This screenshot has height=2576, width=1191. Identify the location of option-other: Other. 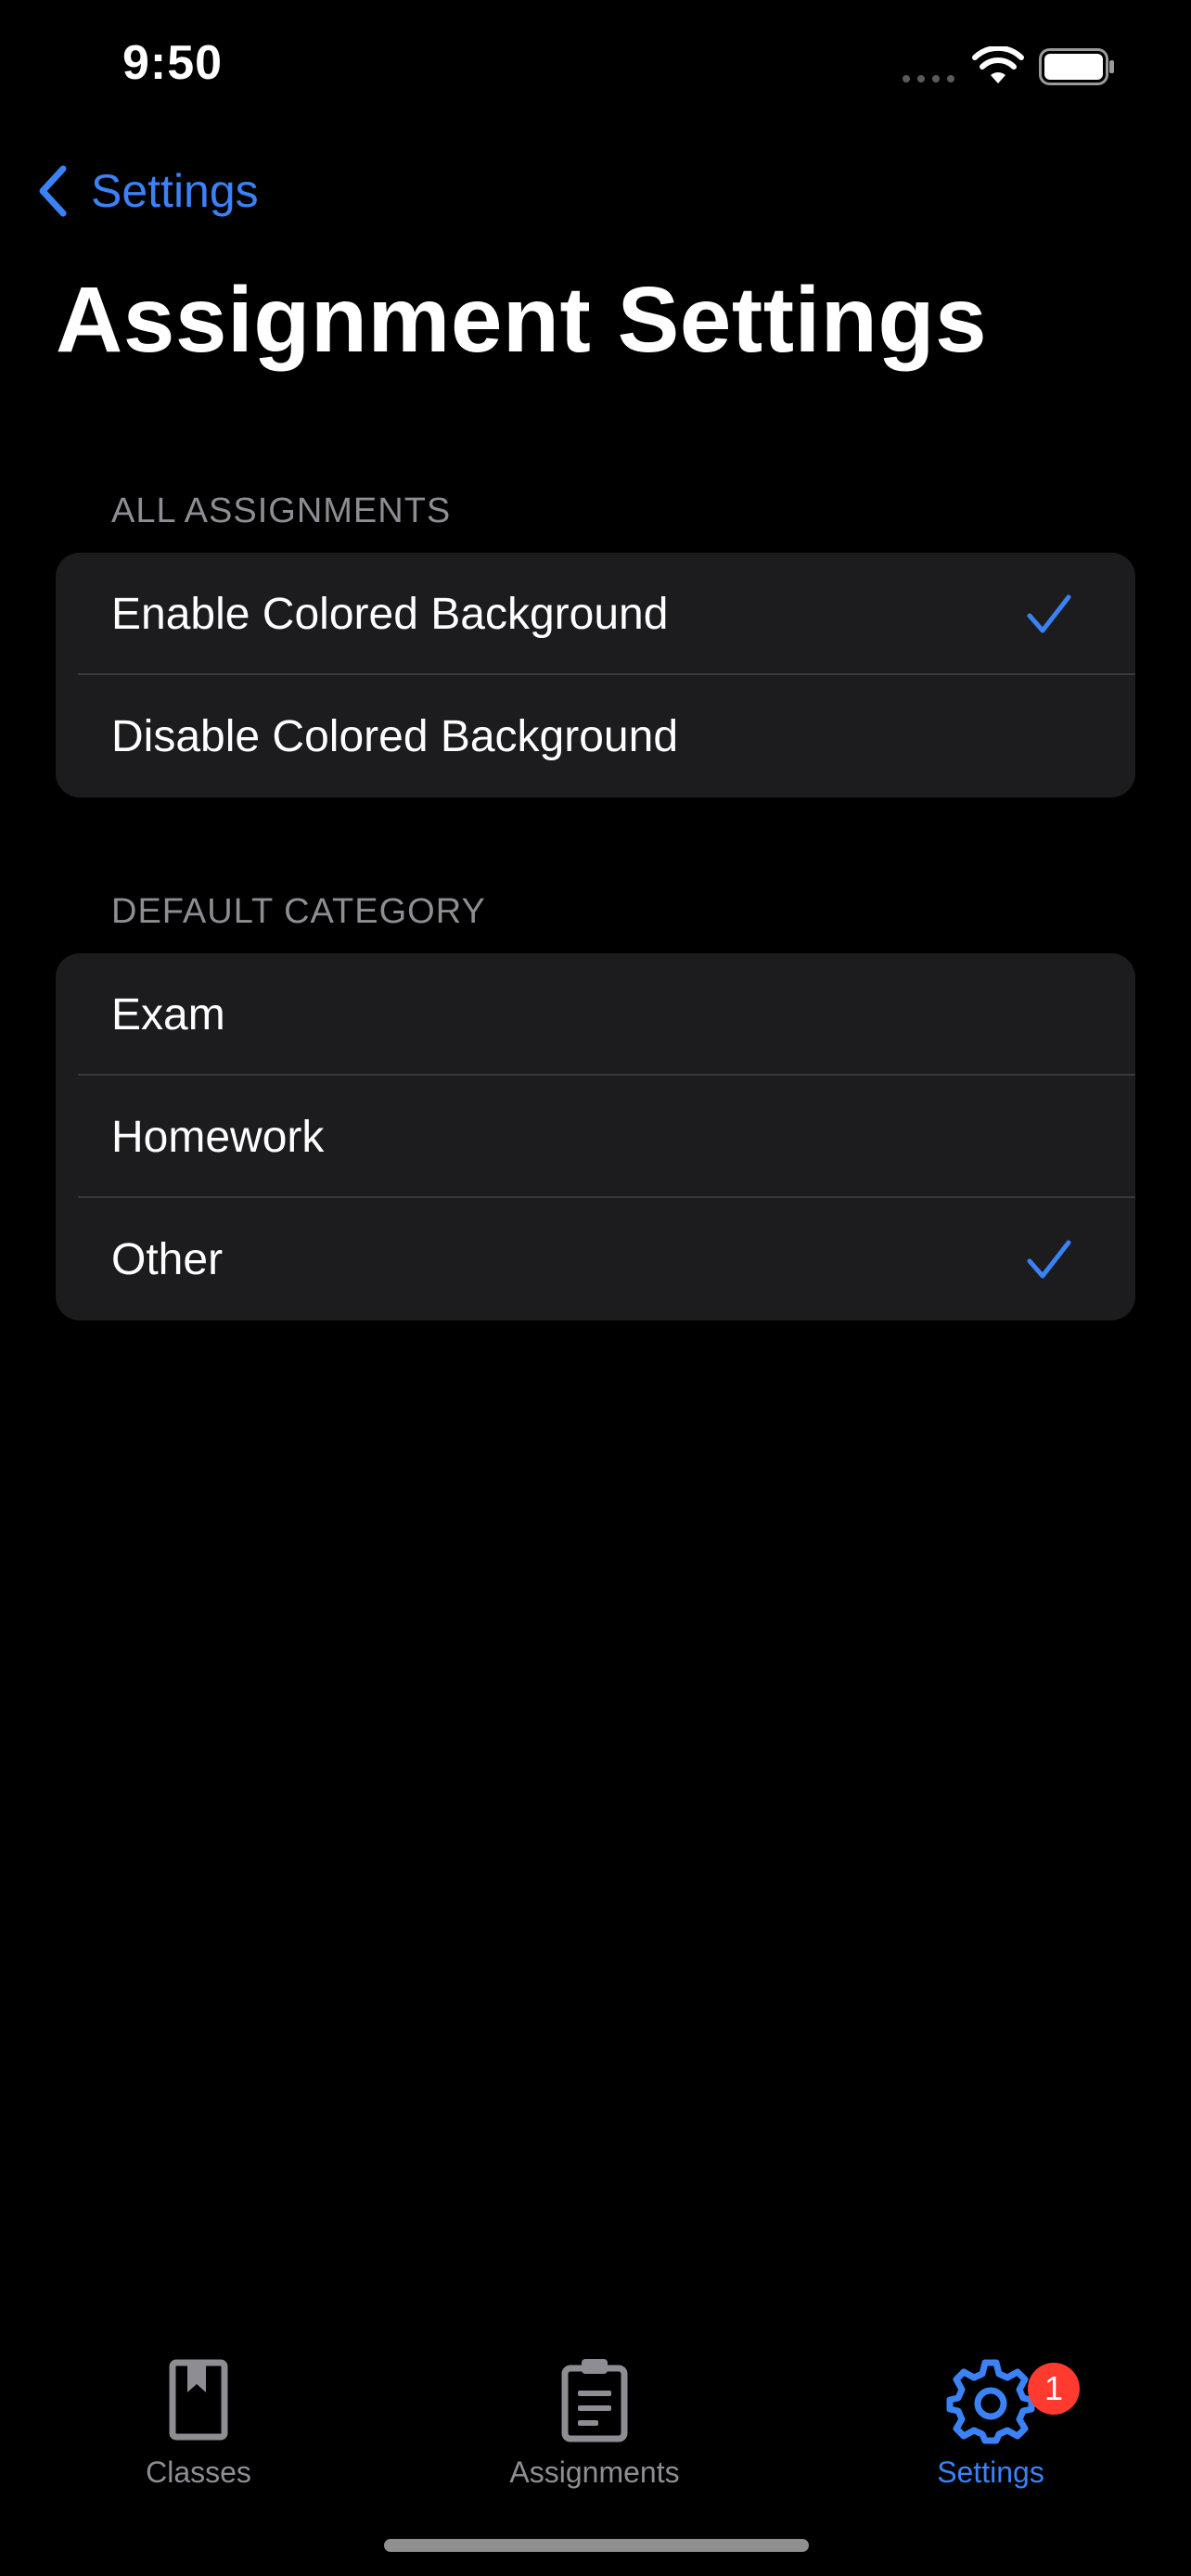
(595, 1259).